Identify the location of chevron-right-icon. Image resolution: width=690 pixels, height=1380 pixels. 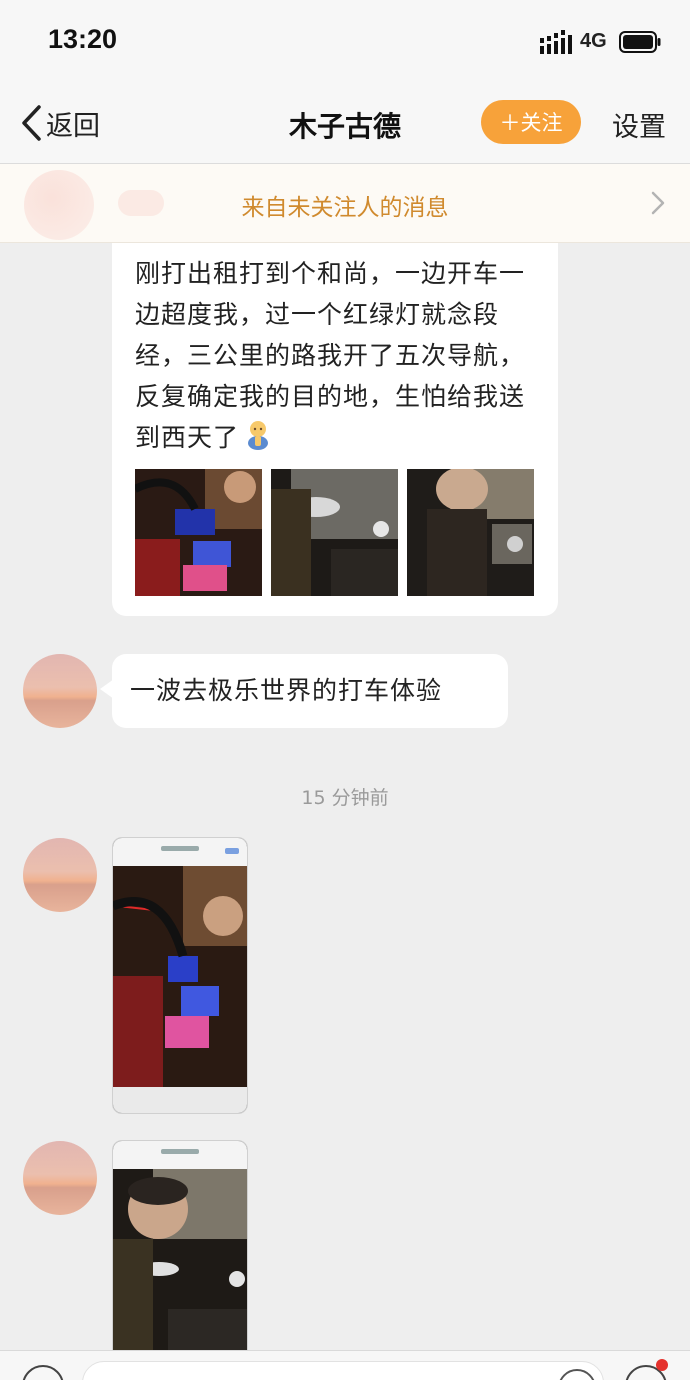
(658, 203).